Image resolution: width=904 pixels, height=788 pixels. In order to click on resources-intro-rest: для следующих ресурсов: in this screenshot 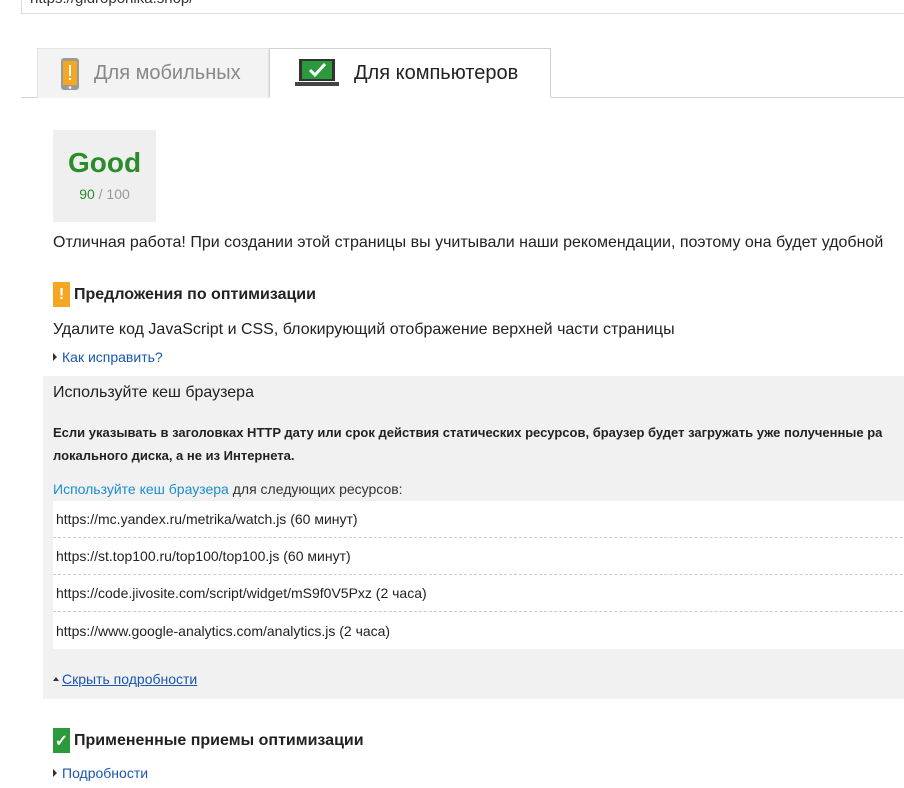, I will do `click(315, 489)`.